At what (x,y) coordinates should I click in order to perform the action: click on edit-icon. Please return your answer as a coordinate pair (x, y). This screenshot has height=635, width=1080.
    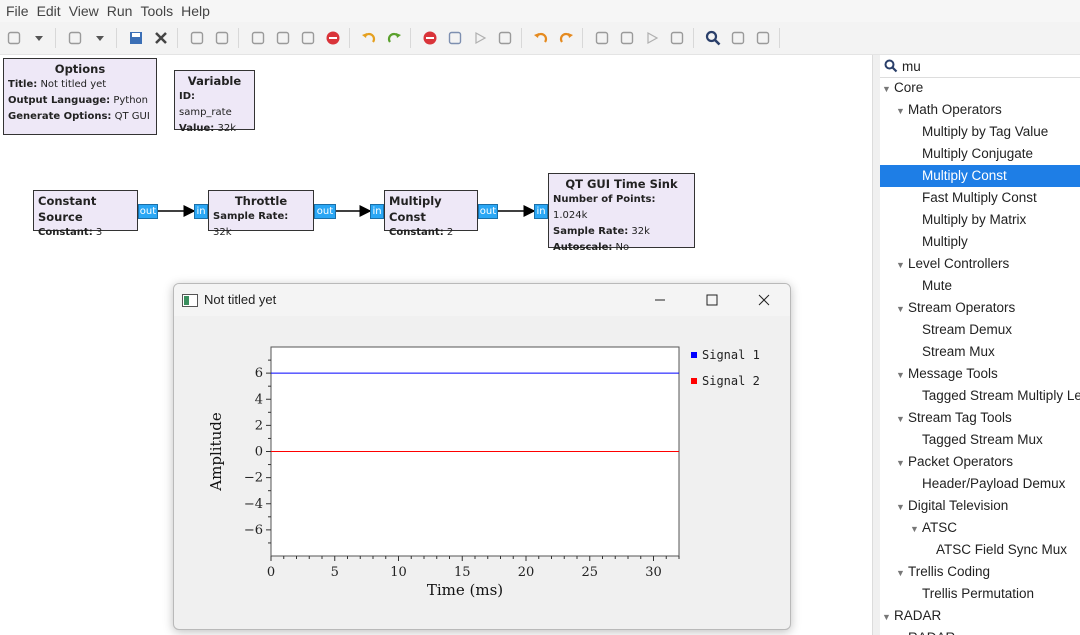
    Looking at the image, I should click on (197, 38).